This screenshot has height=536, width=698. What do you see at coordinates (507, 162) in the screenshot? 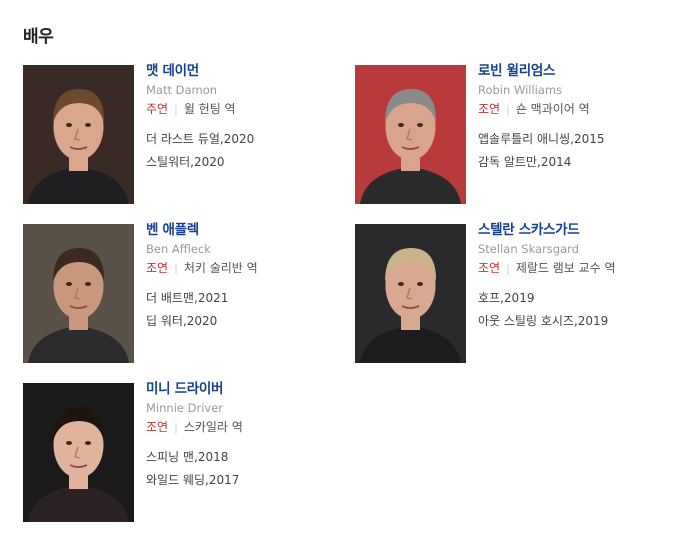
I see `work-title-link: 감독 알트만` at bounding box center [507, 162].